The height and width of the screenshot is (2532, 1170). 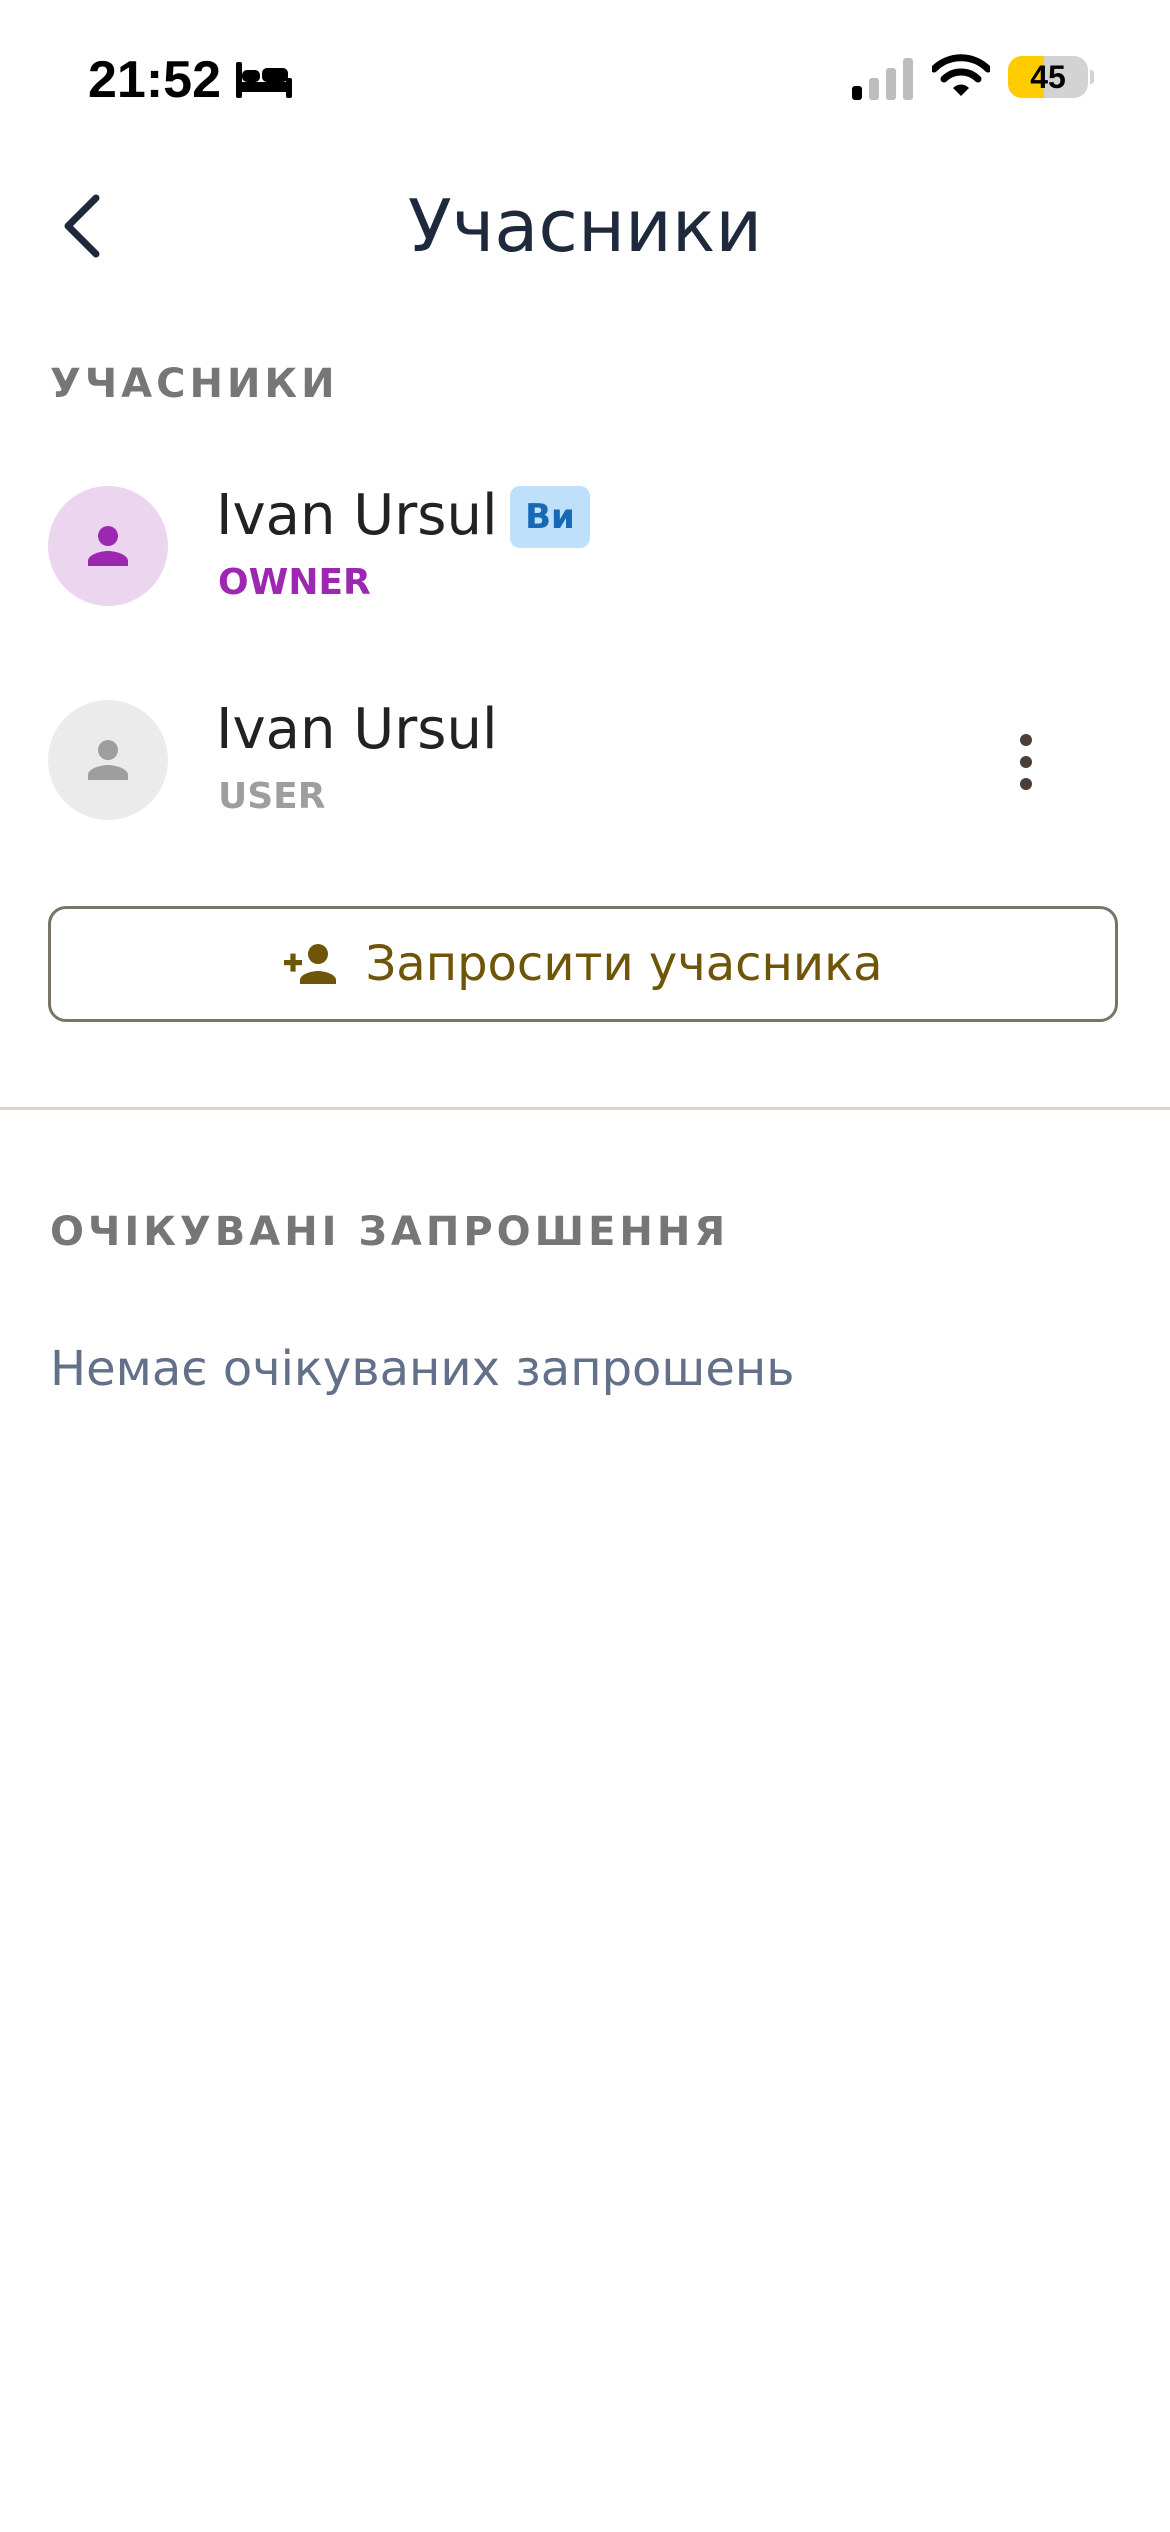 I want to click on divider, so click(x=585, y=1108).